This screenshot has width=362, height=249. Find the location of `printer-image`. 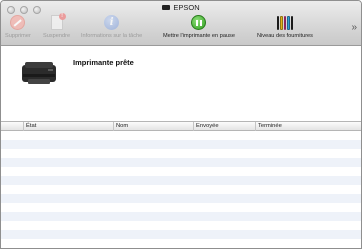

printer-image is located at coordinates (39, 73).